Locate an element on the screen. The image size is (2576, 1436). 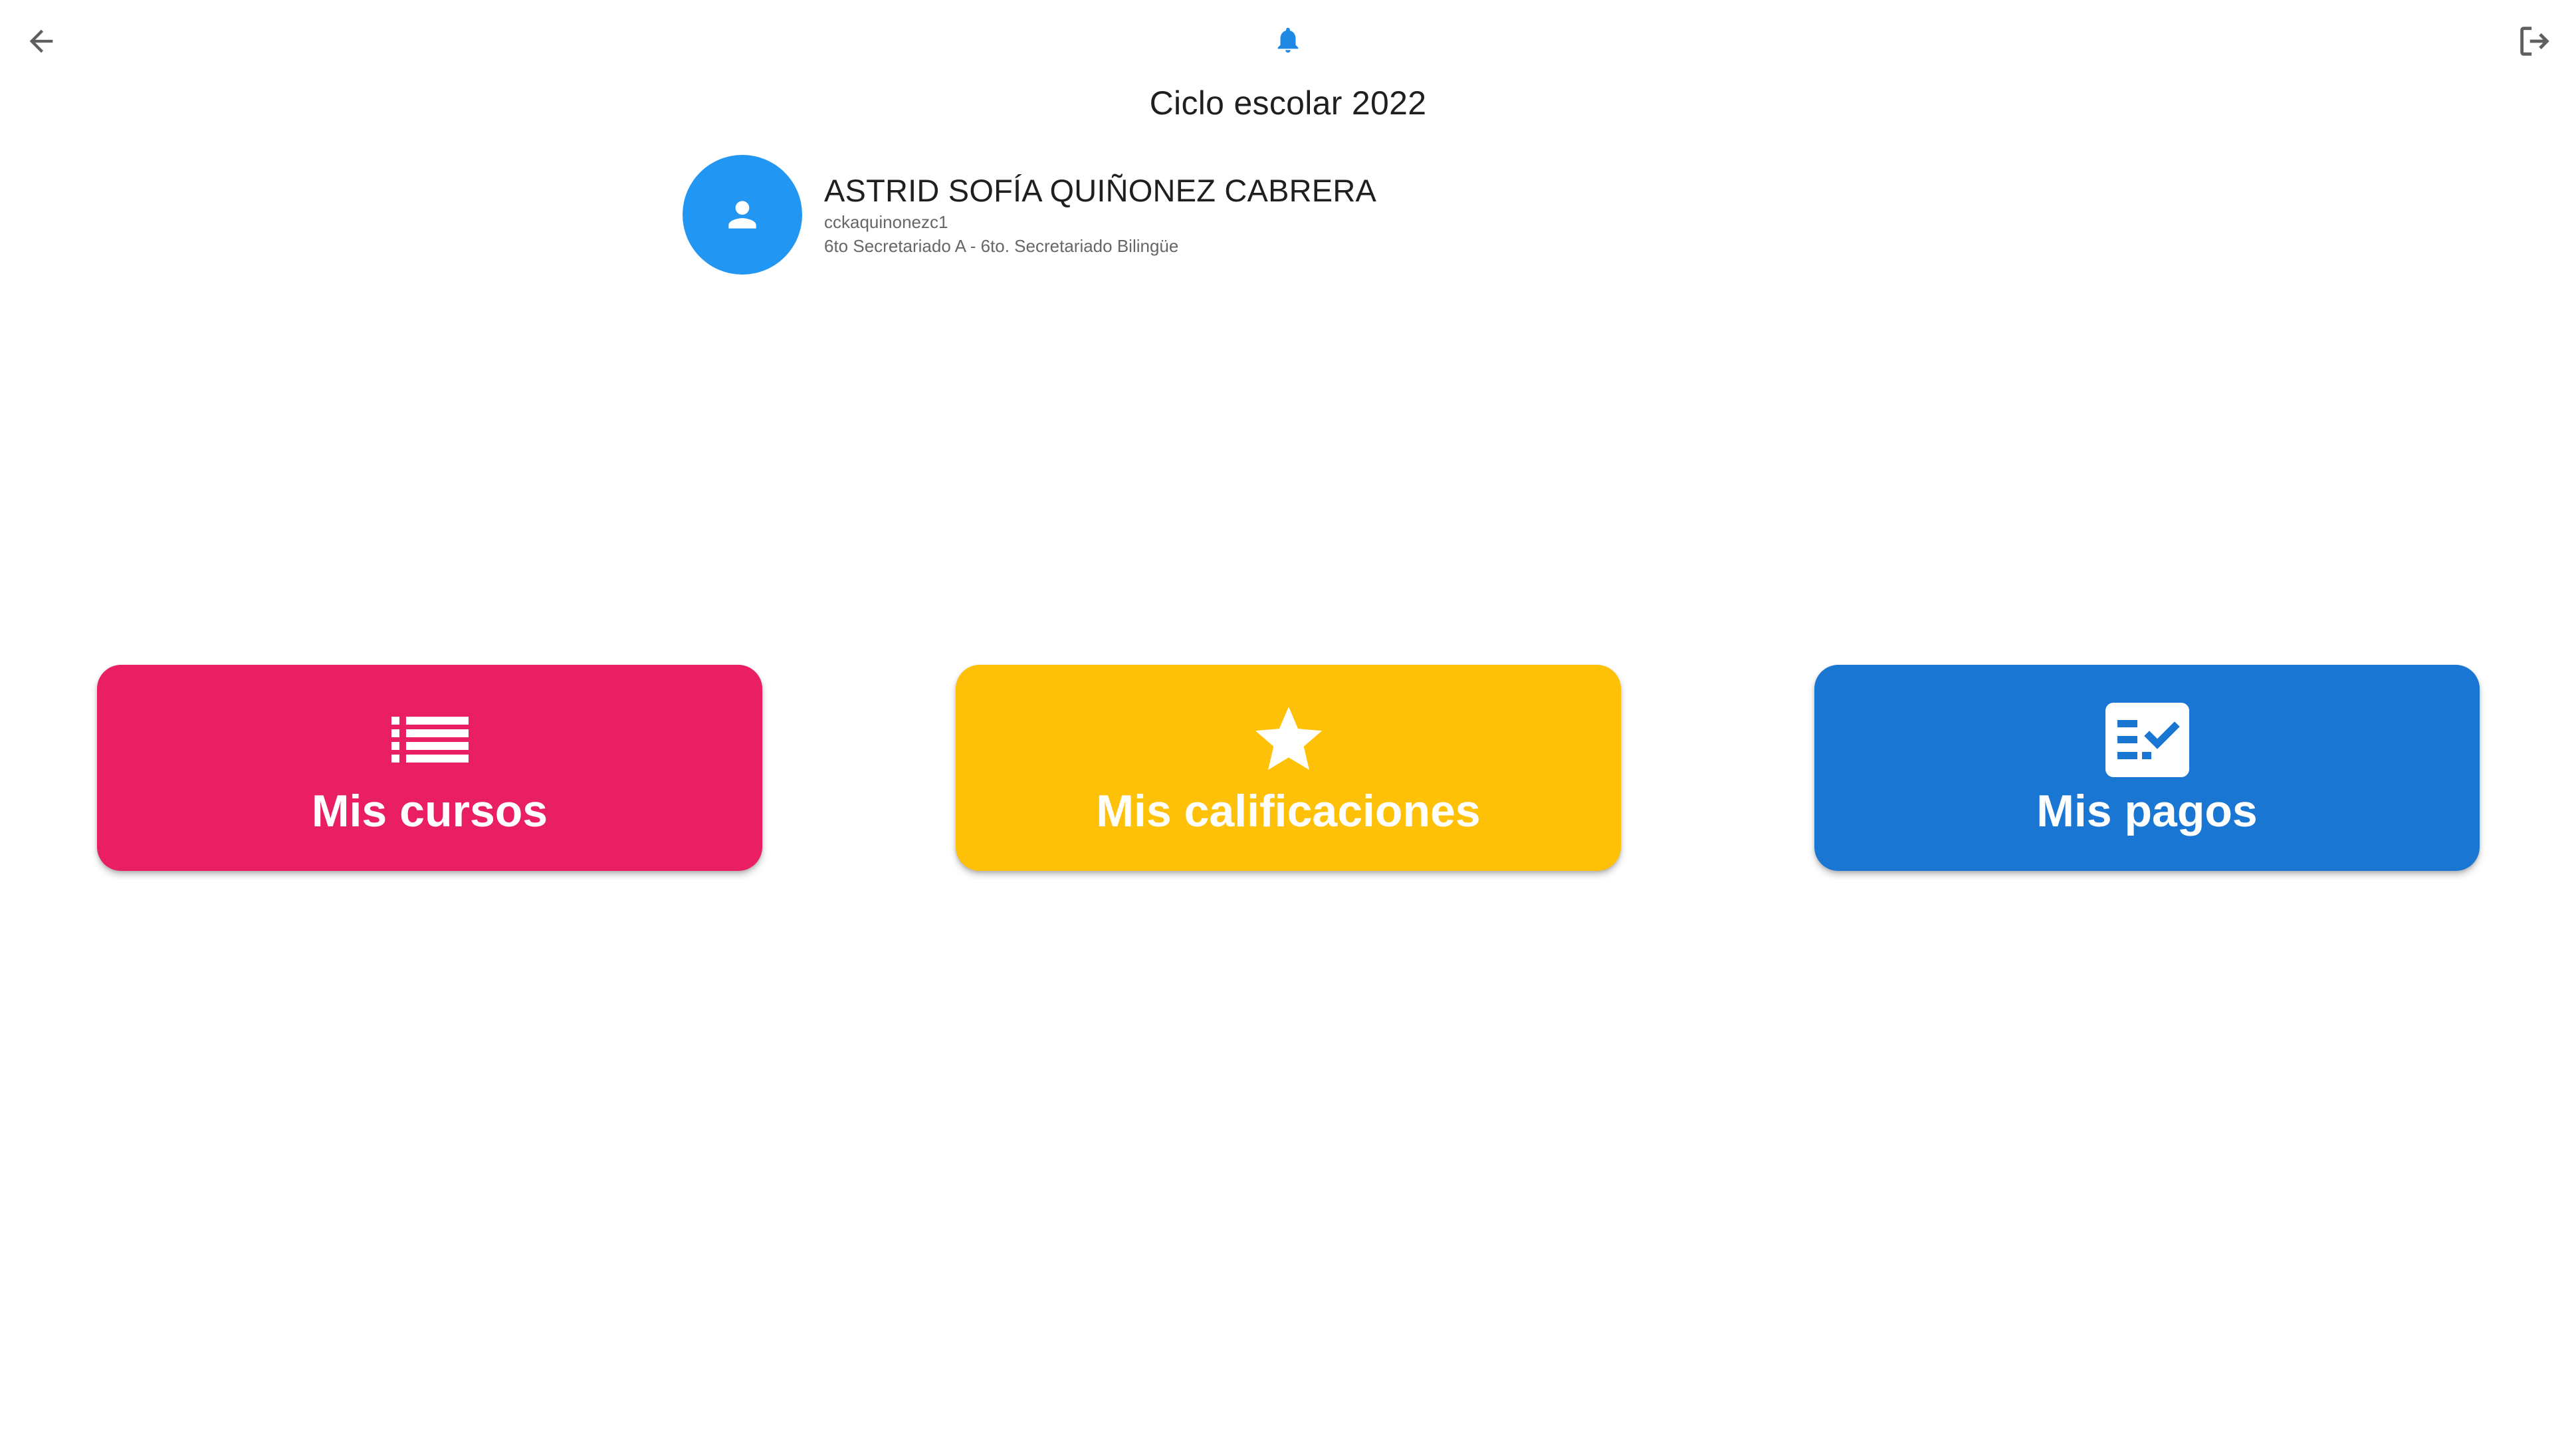
logout-icon is located at coordinates (2534, 41).